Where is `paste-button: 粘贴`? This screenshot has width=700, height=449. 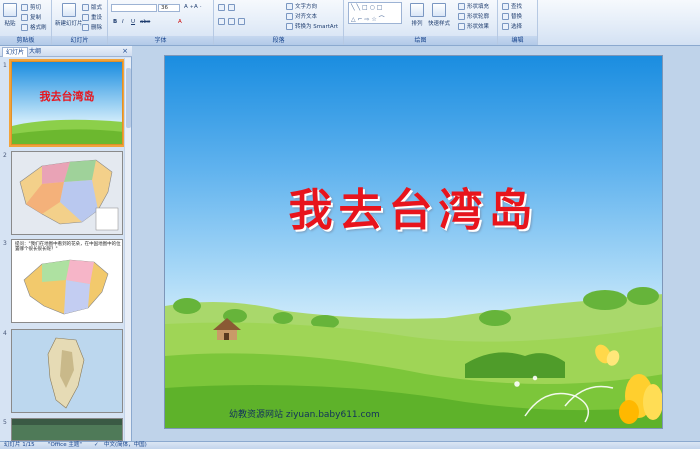
paste-button: 粘贴 is located at coordinates (10, 15).